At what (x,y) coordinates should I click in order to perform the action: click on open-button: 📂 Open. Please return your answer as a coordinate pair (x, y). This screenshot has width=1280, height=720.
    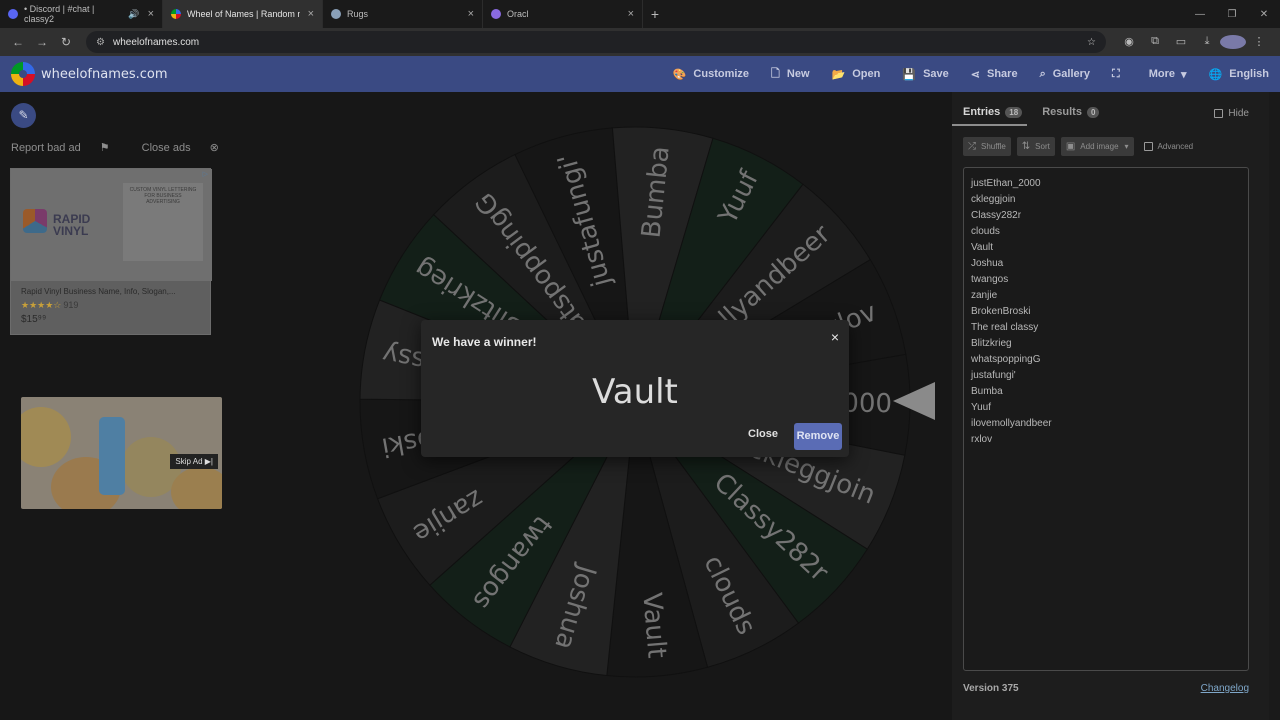
    Looking at the image, I should click on (856, 74).